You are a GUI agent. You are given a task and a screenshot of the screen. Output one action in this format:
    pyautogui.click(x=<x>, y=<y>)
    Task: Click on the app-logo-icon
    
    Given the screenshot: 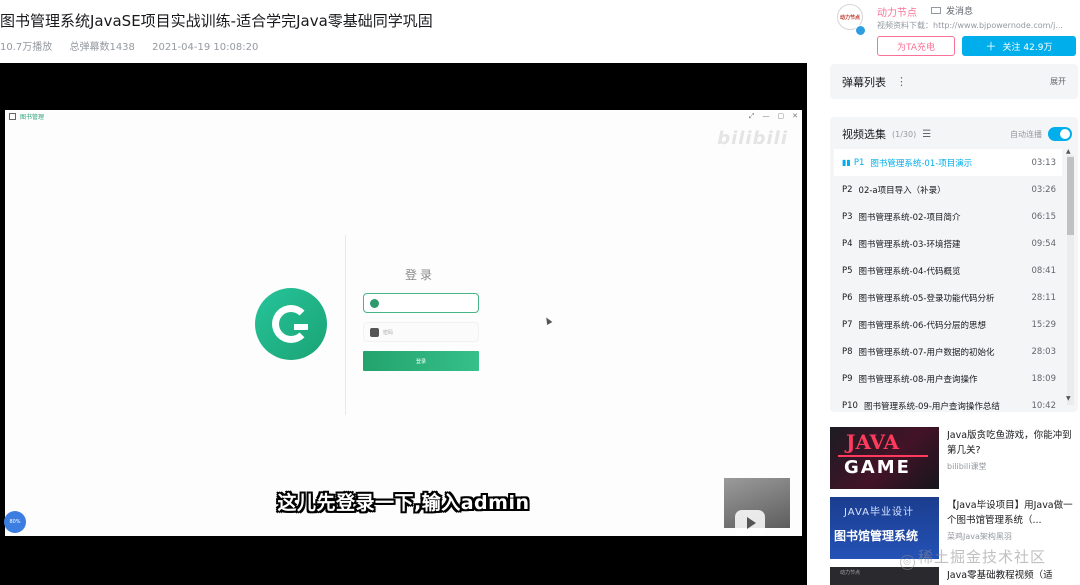 What is the action you would take?
    pyautogui.click(x=291, y=324)
    